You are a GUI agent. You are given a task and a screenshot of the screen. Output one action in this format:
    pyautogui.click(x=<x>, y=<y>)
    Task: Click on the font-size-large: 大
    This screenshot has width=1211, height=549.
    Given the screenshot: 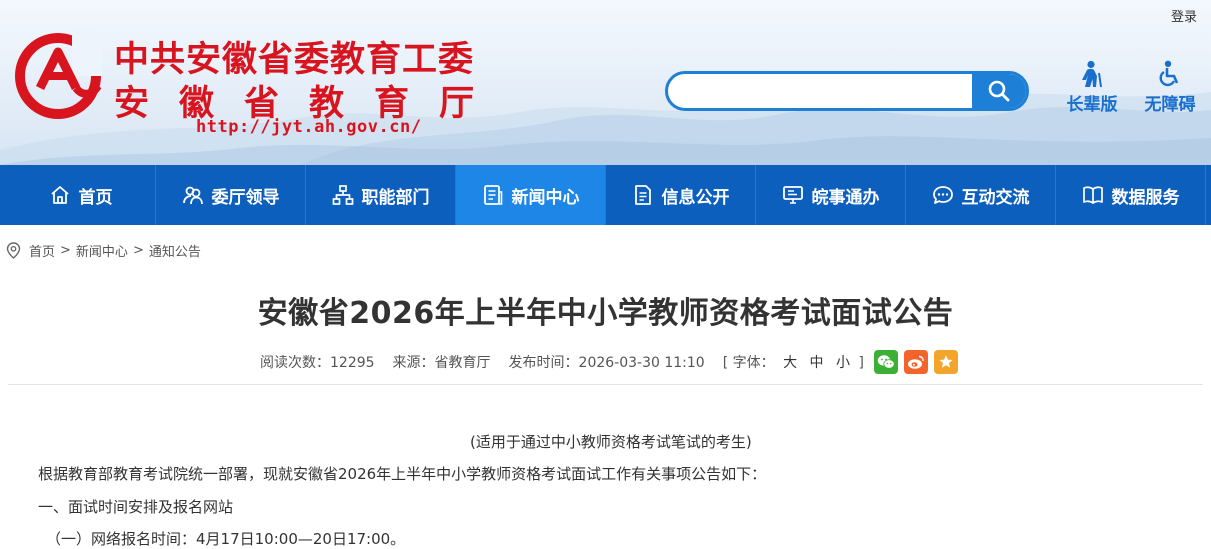 What is the action you would take?
    pyautogui.click(x=790, y=363)
    